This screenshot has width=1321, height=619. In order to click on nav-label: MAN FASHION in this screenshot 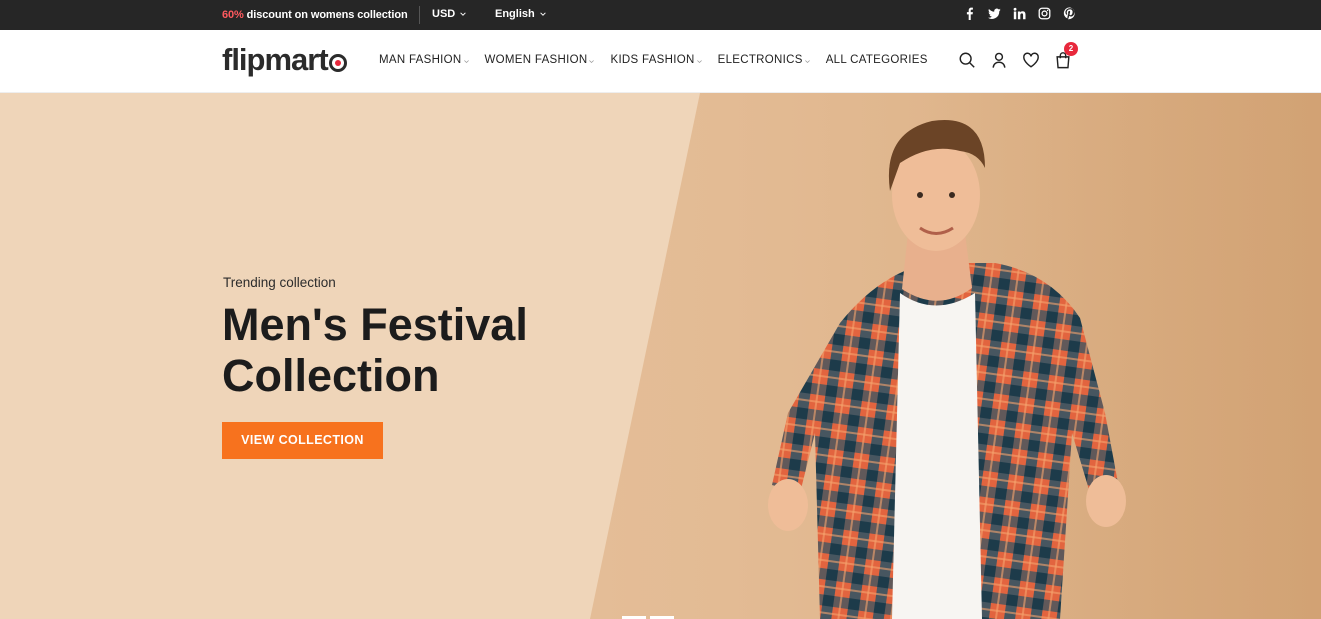, I will do `click(420, 60)`.